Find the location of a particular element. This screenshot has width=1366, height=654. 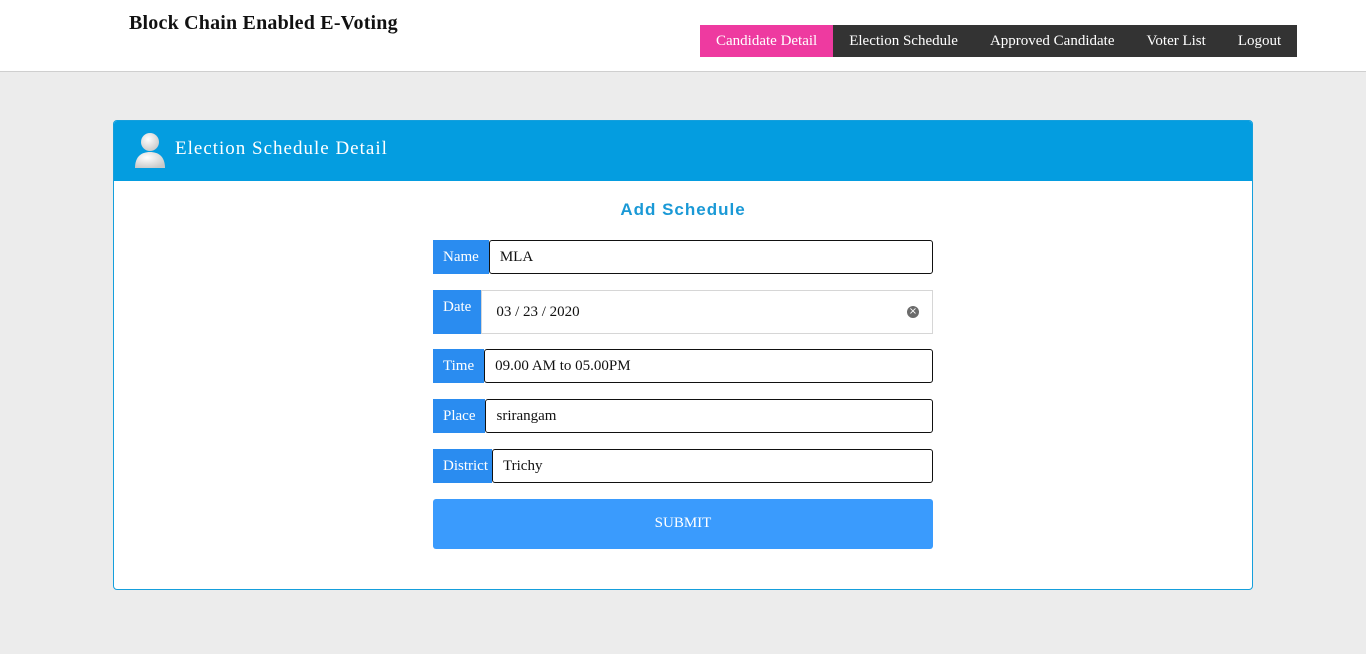

brand-title: Block Chain Enabled E-Voting is located at coordinates (263, 23).